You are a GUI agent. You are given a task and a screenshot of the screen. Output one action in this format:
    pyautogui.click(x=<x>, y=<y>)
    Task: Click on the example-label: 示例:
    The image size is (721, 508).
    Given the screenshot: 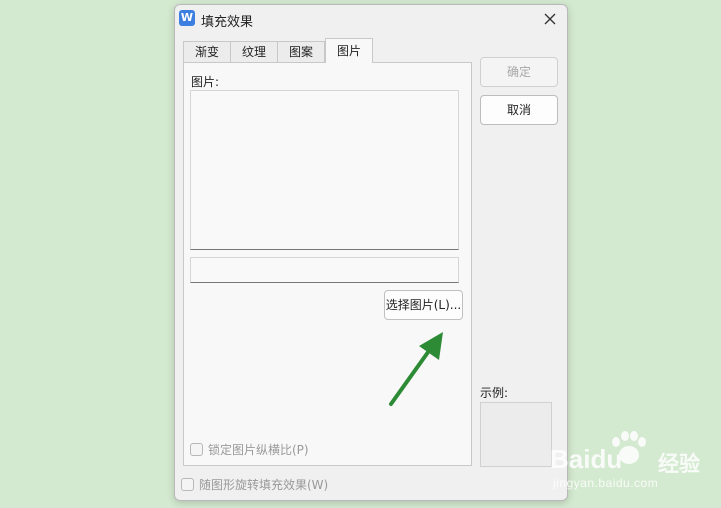 What is the action you would take?
    pyautogui.click(x=494, y=393)
    